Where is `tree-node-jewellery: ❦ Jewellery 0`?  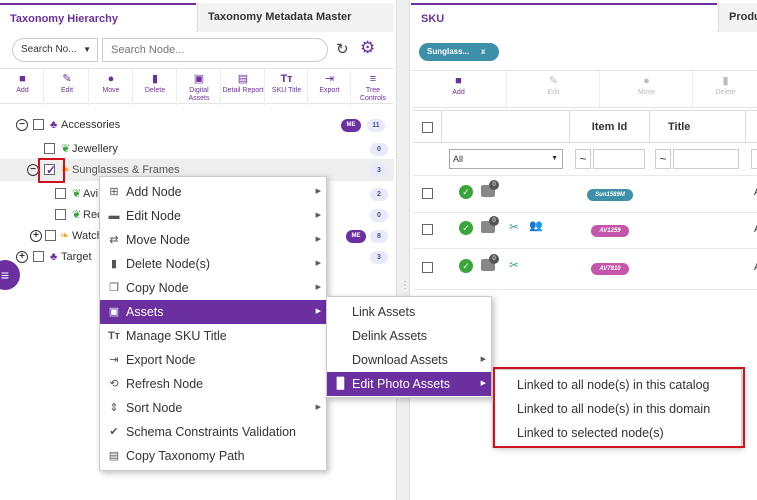 tree-node-jewellery: ❦ Jewellery 0 is located at coordinates (197, 149).